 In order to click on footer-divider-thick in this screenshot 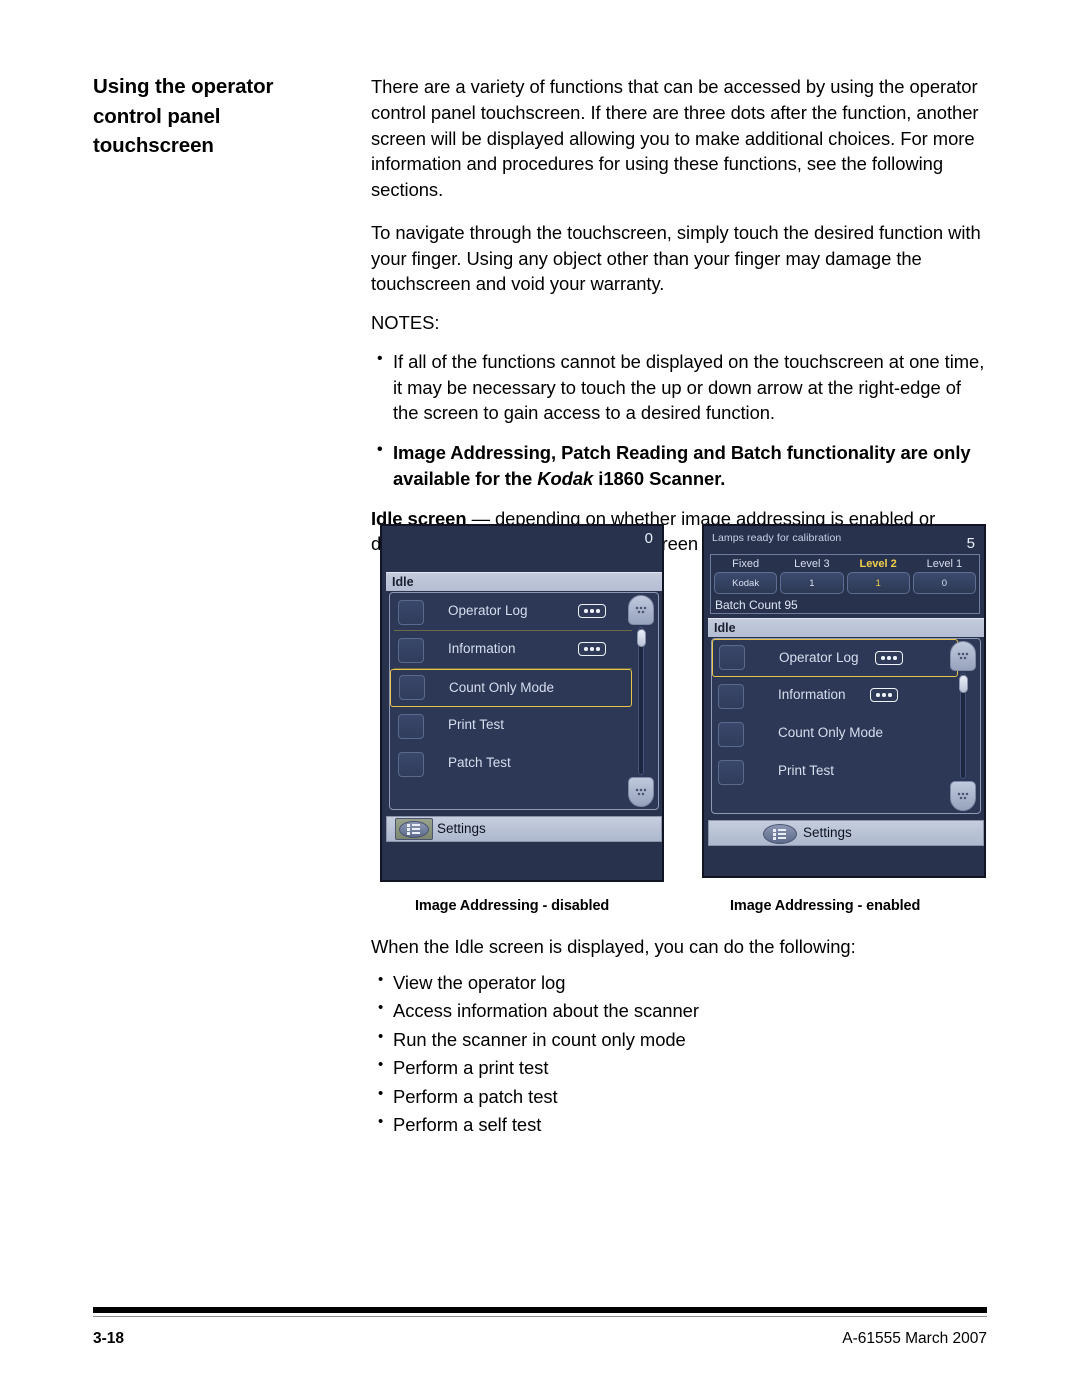, I will do `click(540, 1310)`.